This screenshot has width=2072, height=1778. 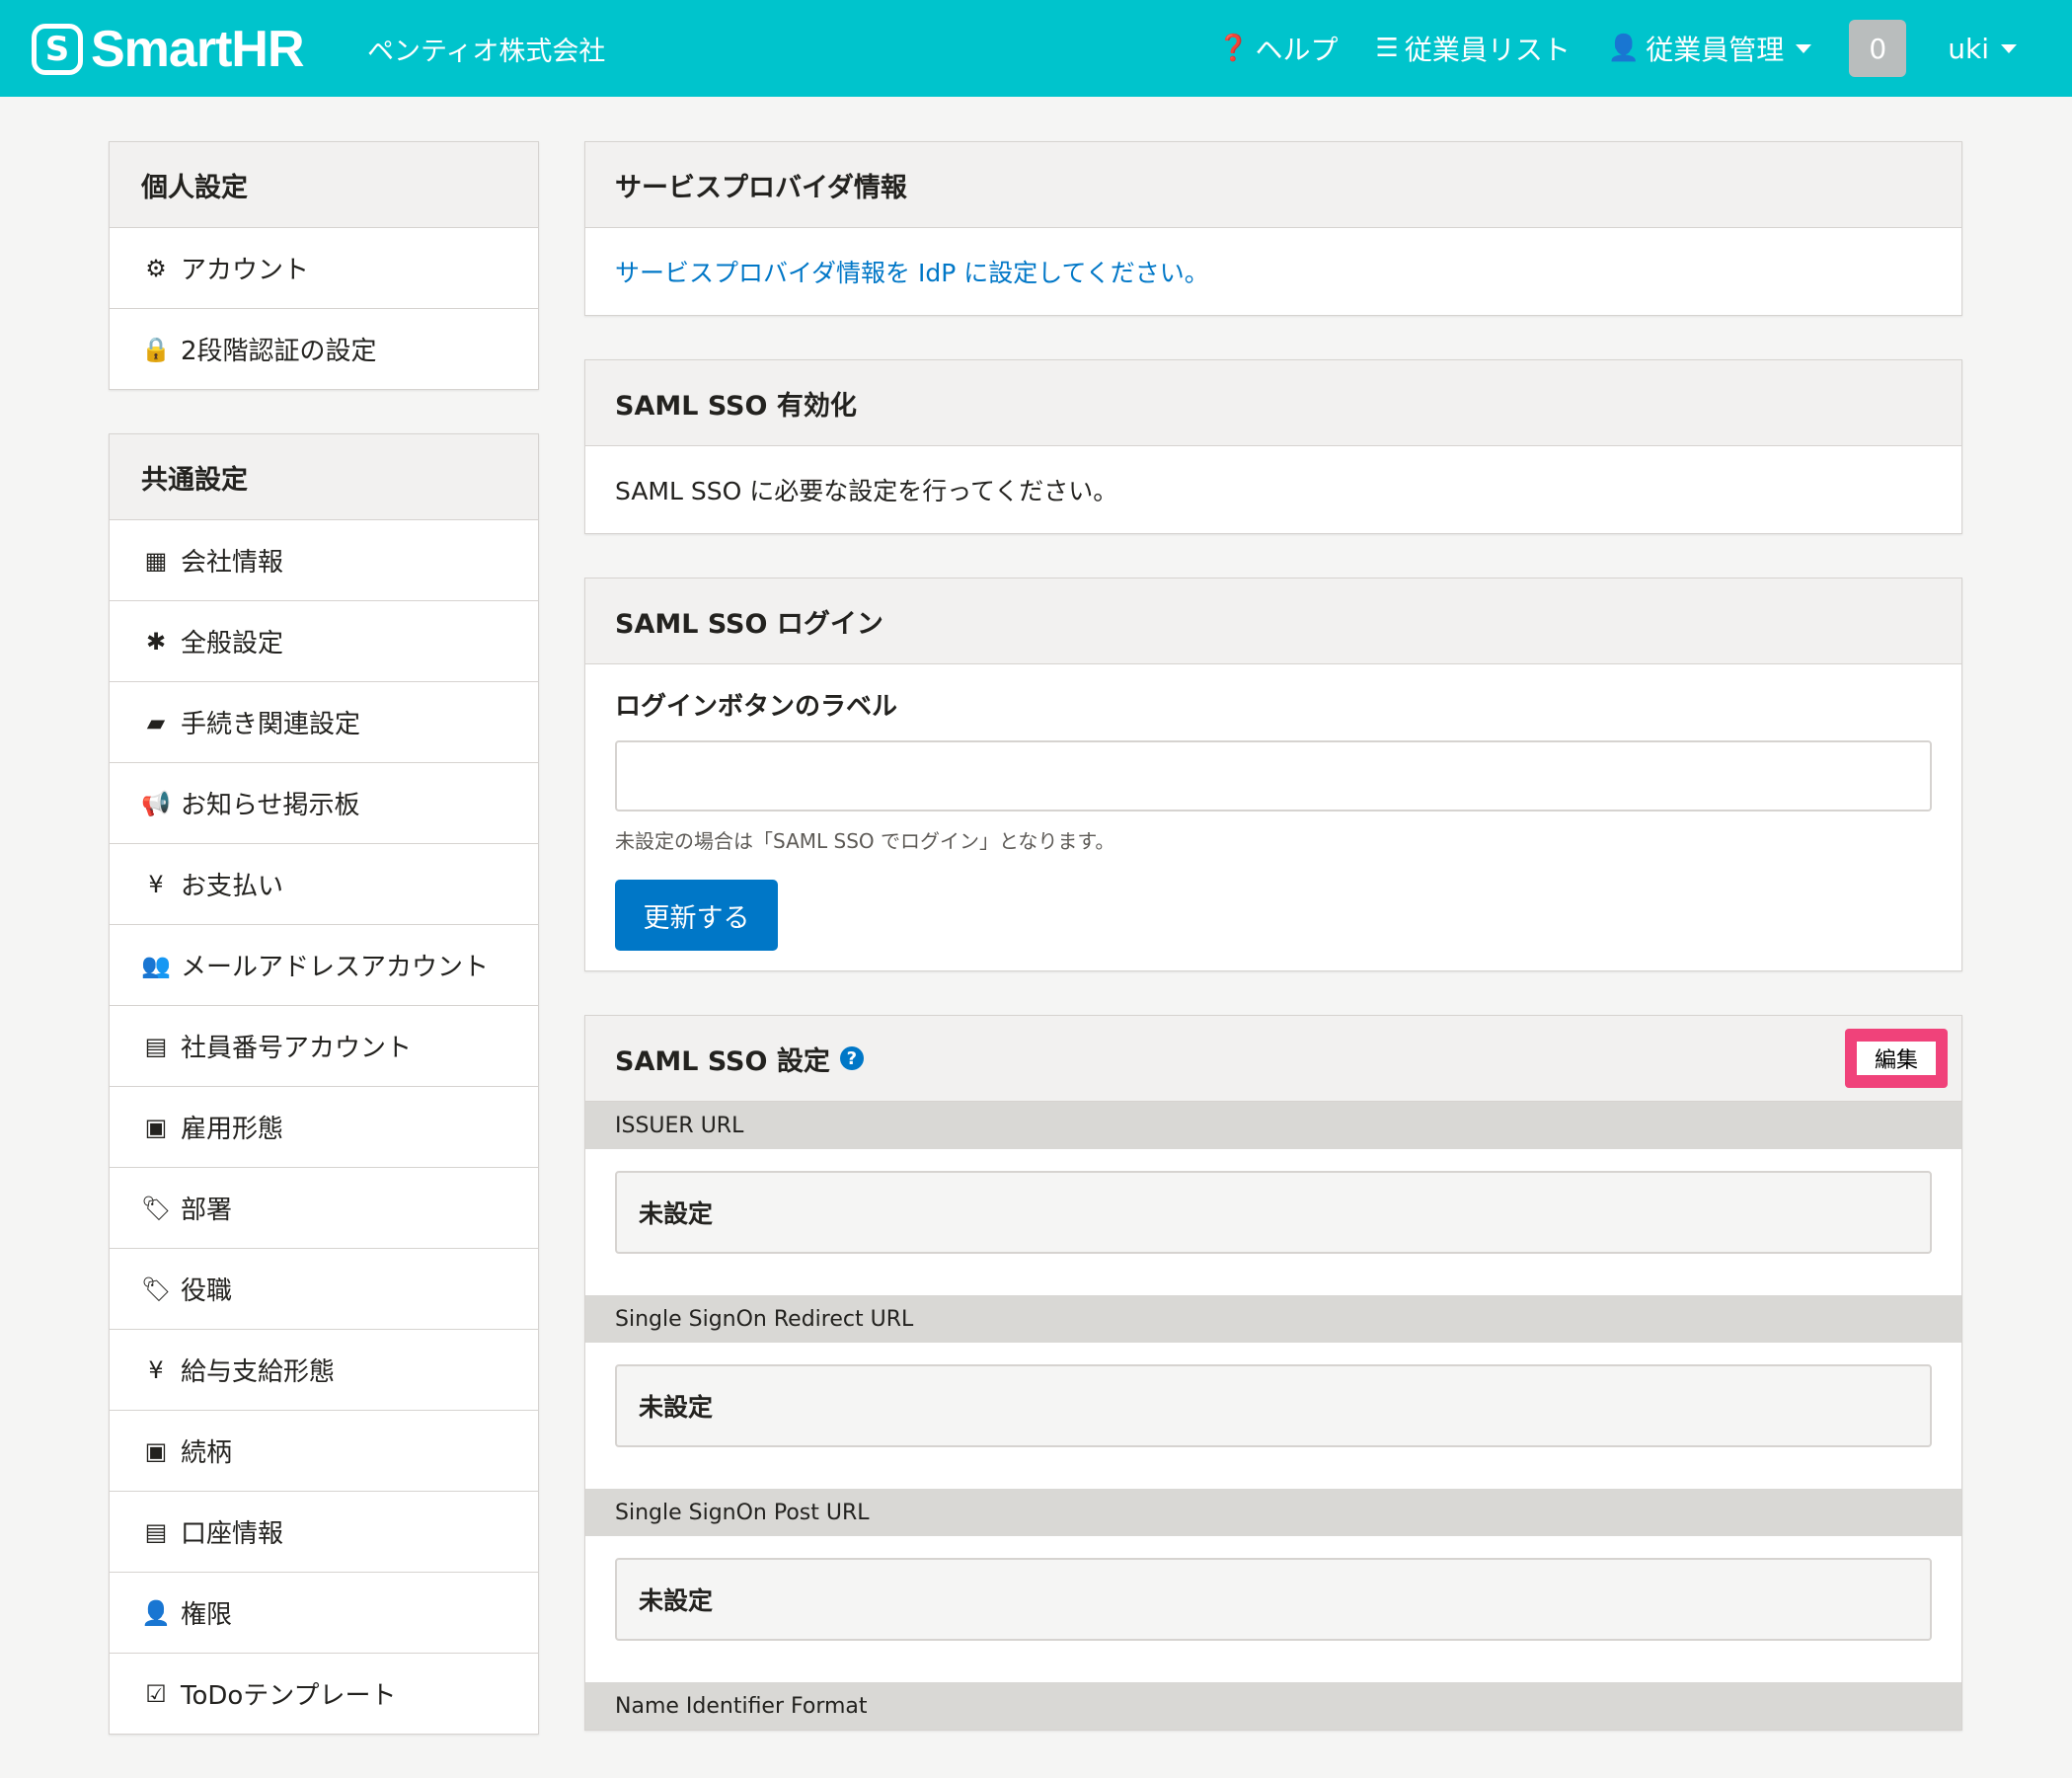 What do you see at coordinates (156, 884) in the screenshot?
I see `yen-icon: ¥` at bounding box center [156, 884].